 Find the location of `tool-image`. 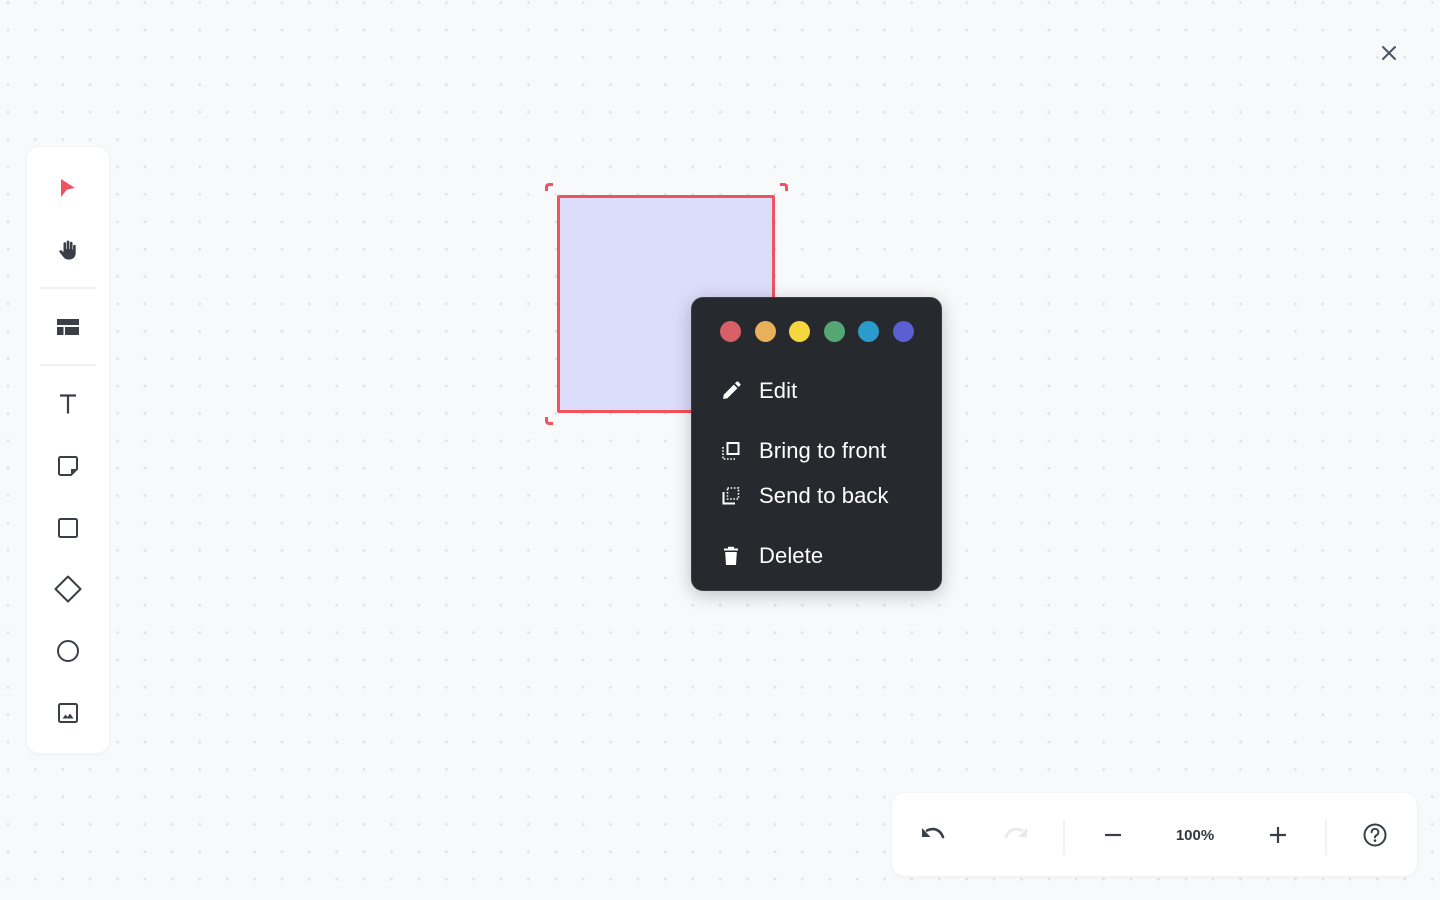

tool-image is located at coordinates (68, 713).